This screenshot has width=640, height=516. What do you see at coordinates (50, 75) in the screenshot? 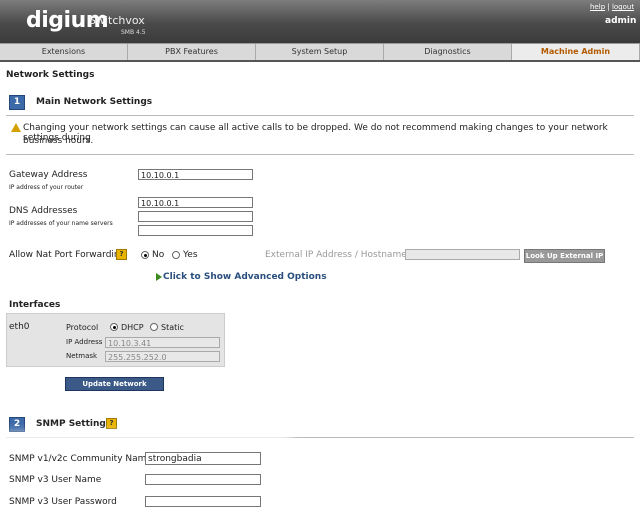
I see `page-title: Network Settings` at bounding box center [50, 75].